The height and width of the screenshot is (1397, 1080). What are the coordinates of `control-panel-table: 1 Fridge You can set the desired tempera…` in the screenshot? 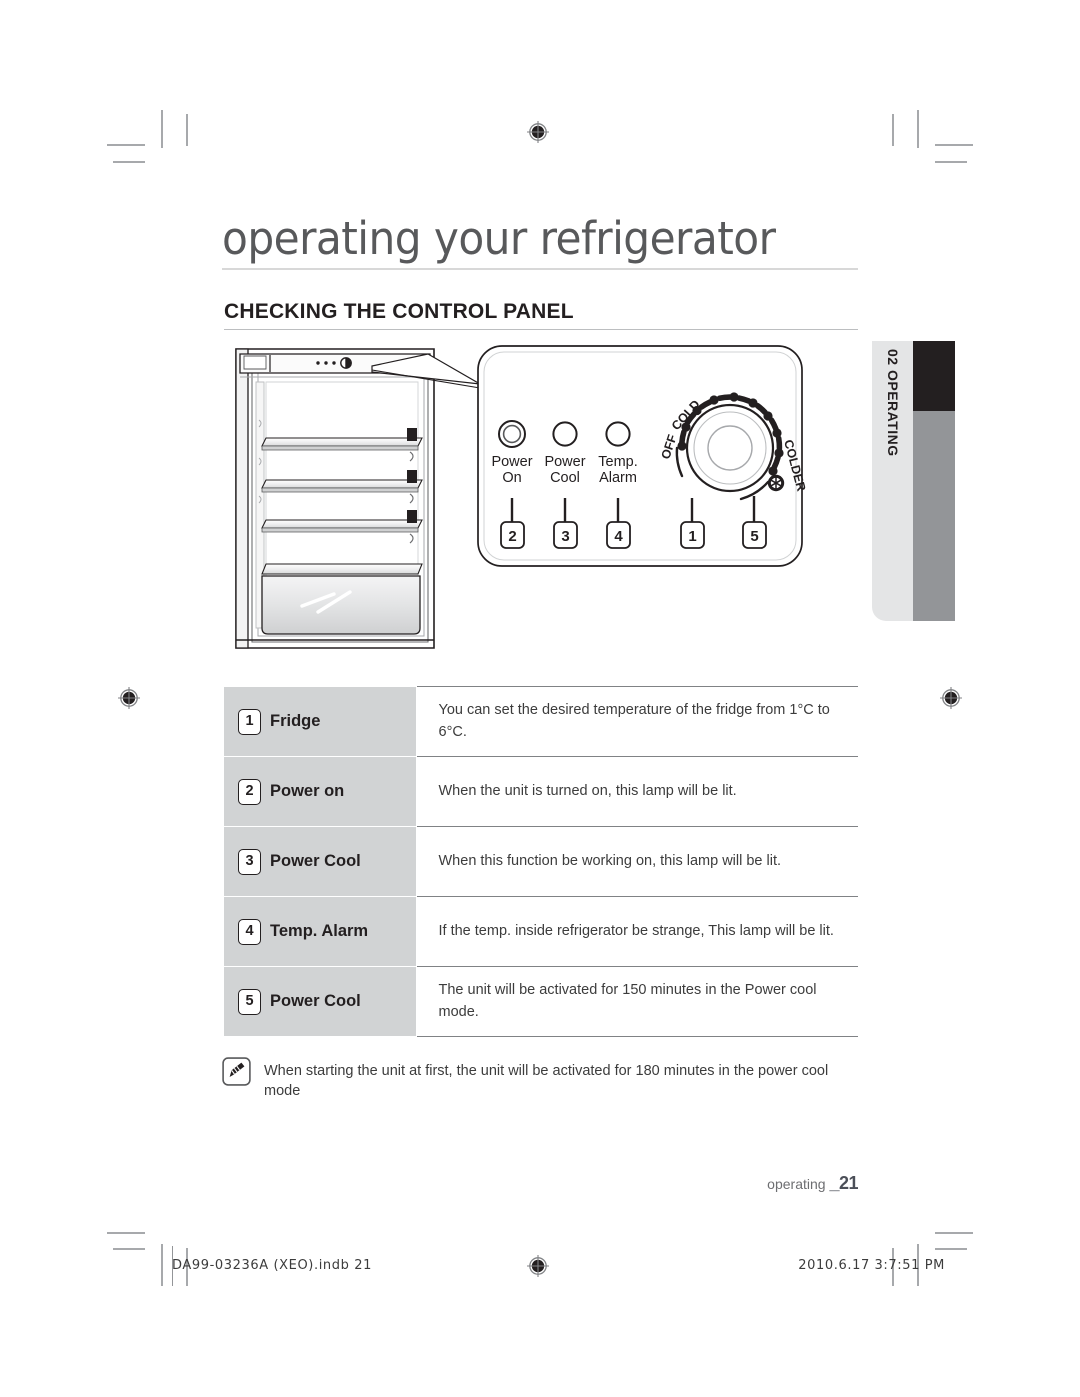 It's located at (541, 861).